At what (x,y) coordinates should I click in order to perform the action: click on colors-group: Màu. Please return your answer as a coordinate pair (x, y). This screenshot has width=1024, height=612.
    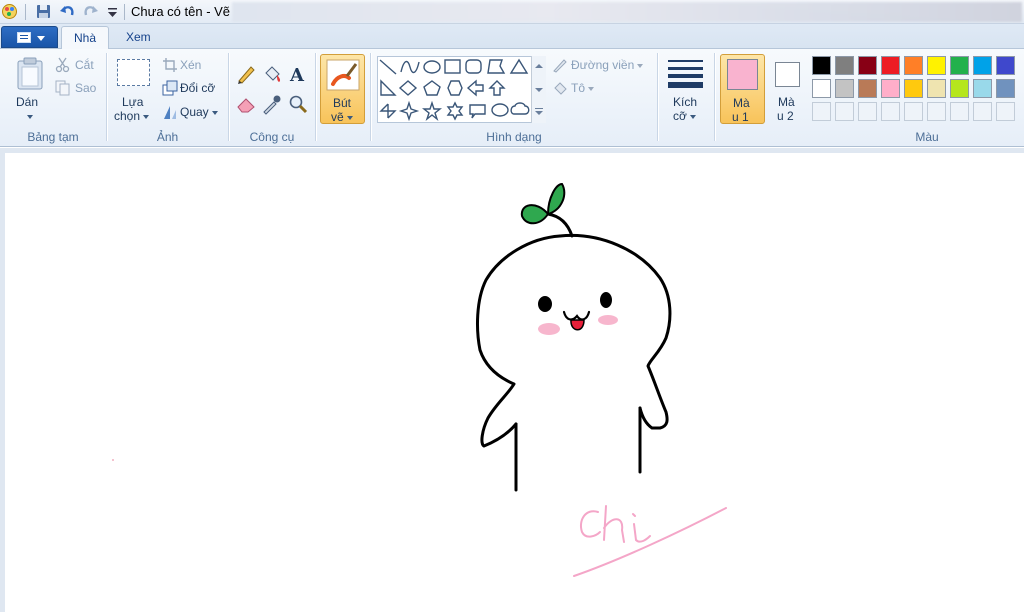
    Looking at the image, I should click on (917, 98).